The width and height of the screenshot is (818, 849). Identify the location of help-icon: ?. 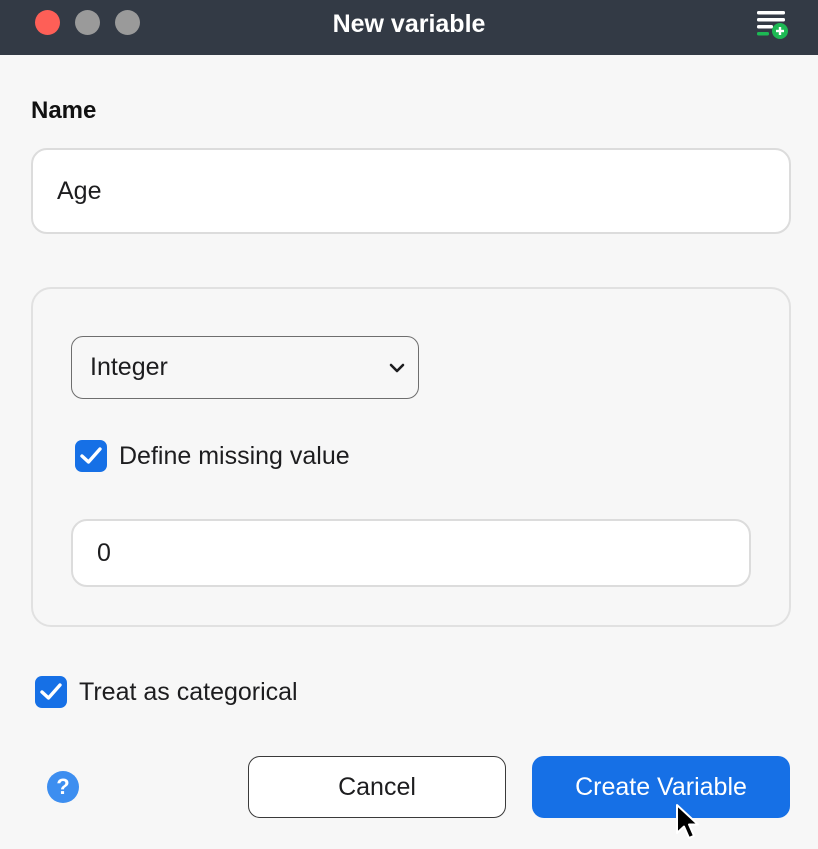
(63, 787).